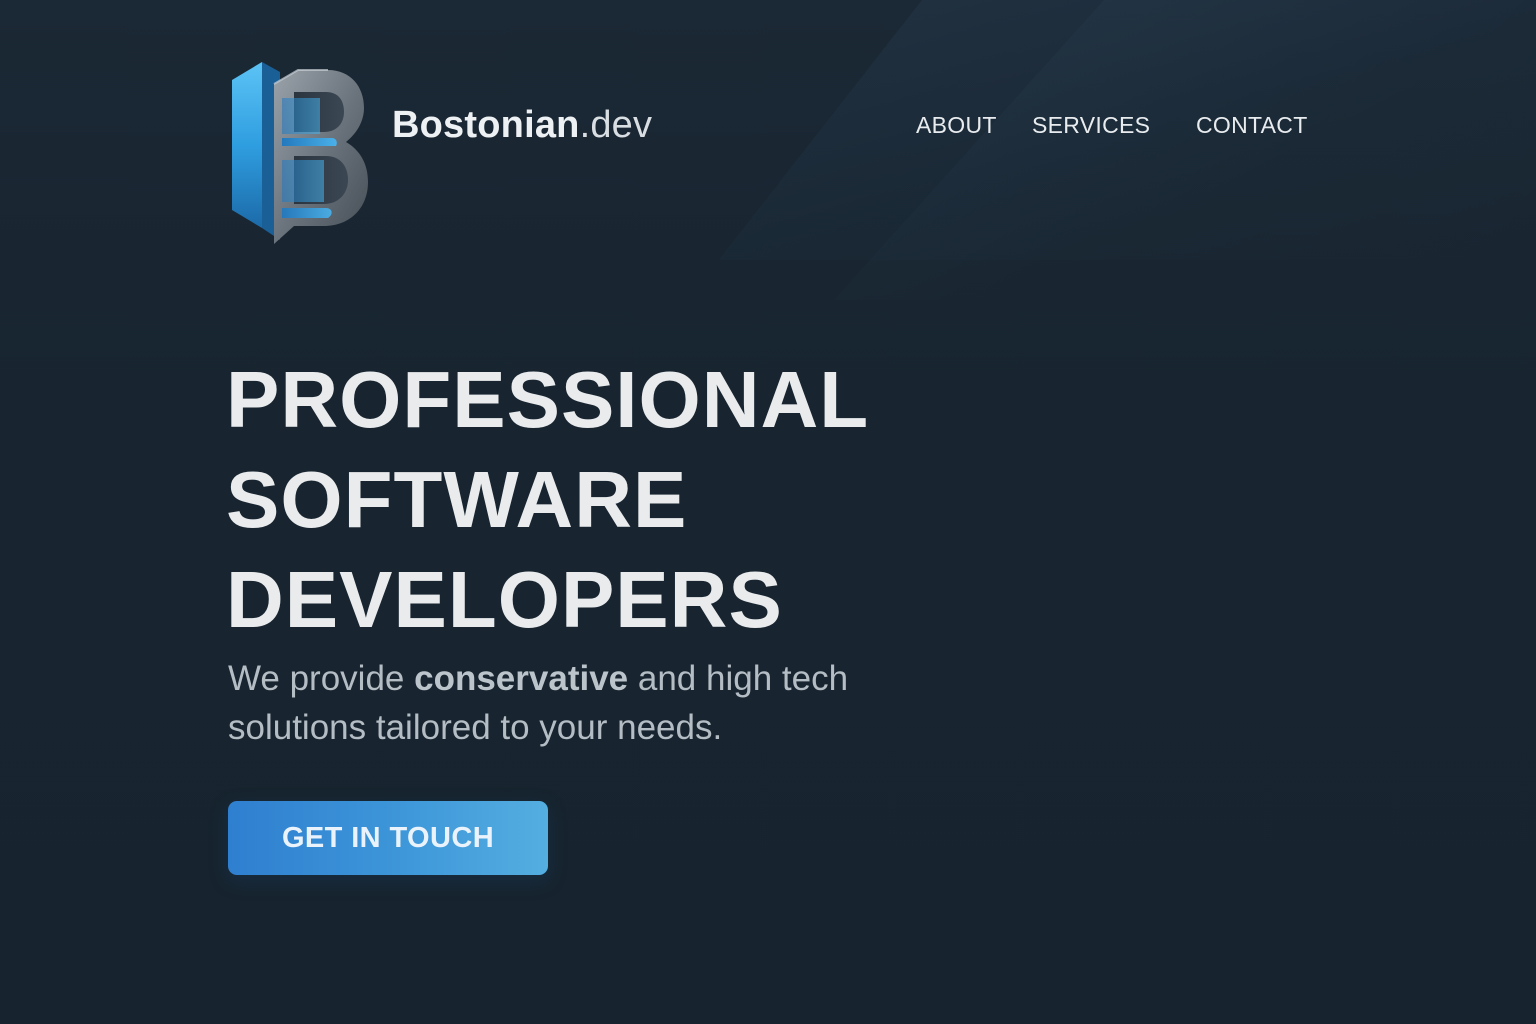  I want to click on hero-title-line: PROFESSIONAL, so click(548, 399).